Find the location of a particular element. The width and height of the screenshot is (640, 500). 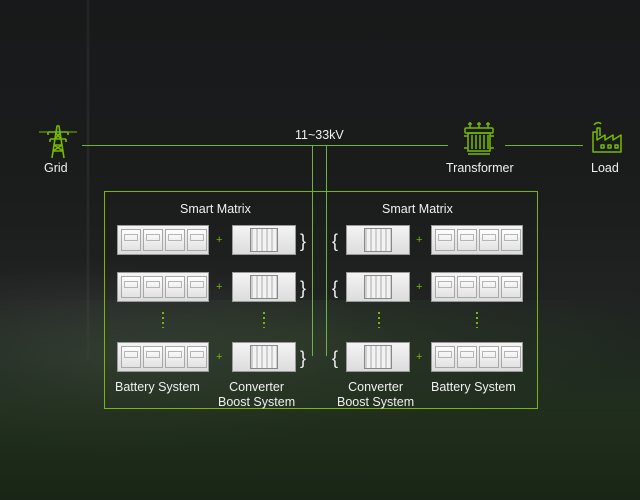

transformer-icon is located at coordinates (479, 138).